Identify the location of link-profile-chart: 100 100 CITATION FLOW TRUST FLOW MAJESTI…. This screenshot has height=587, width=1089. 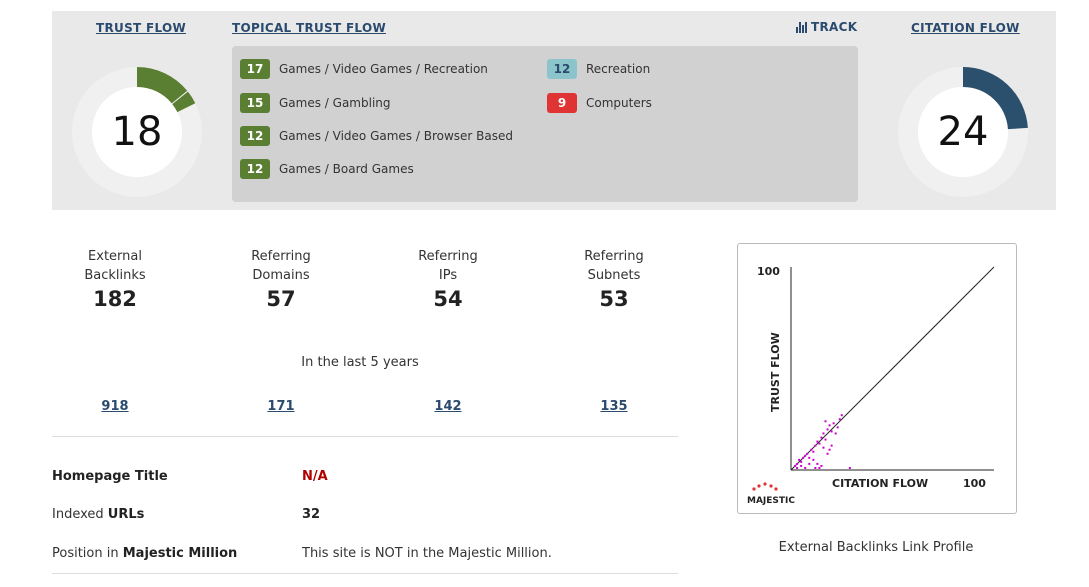
(877, 378).